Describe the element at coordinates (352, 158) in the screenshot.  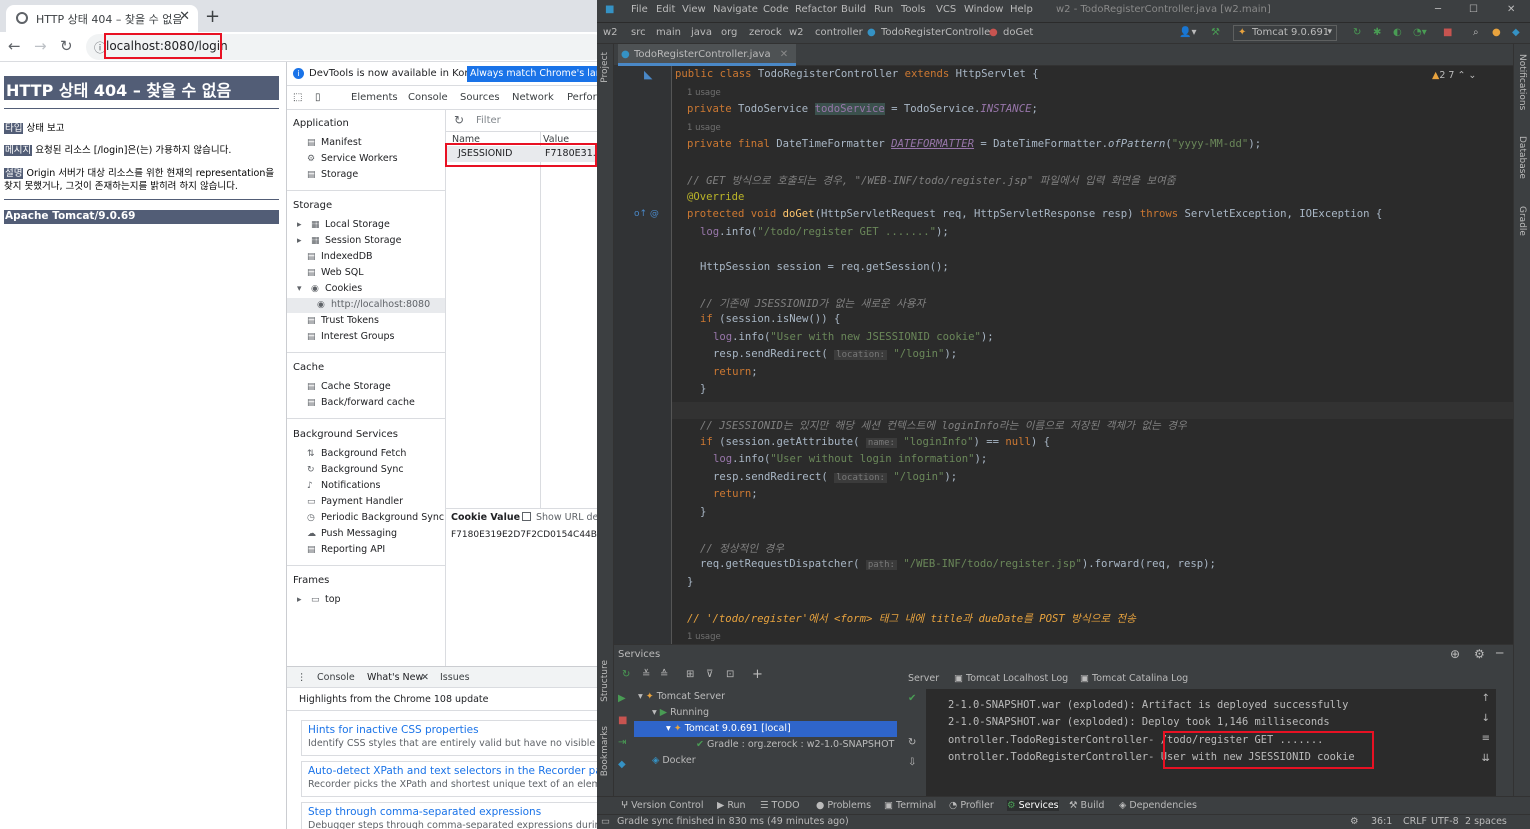
I see `sidebar-item-service-workers: ⚙ Service Workers` at that location.